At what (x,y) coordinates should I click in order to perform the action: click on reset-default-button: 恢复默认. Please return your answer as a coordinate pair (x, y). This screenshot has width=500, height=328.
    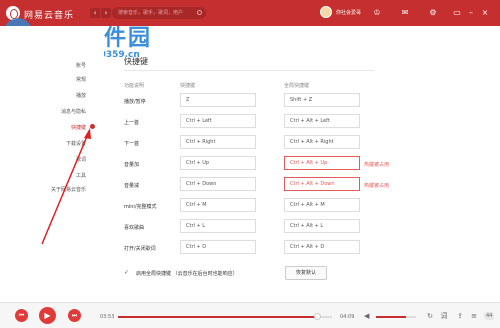
    Looking at the image, I should click on (306, 273).